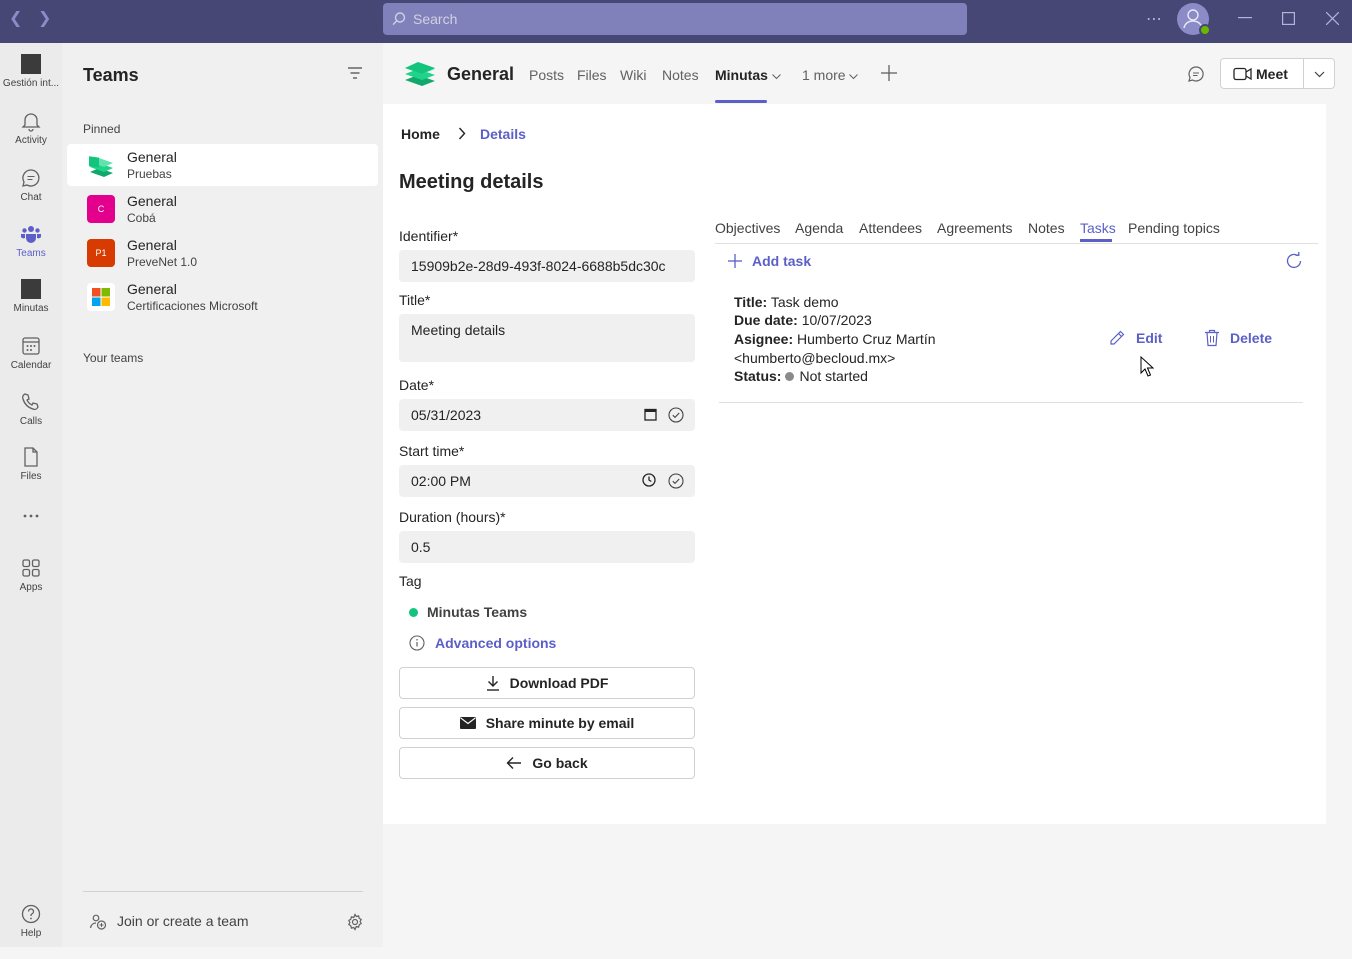  Describe the element at coordinates (31, 138) in the screenshot. I see `rail-item-activity: Activity` at that location.